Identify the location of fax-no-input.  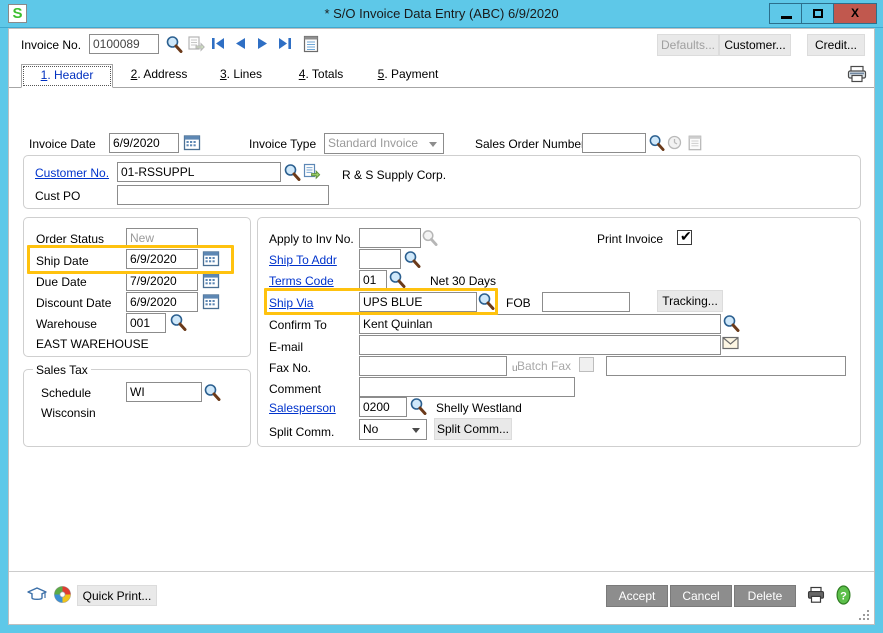
(433, 366).